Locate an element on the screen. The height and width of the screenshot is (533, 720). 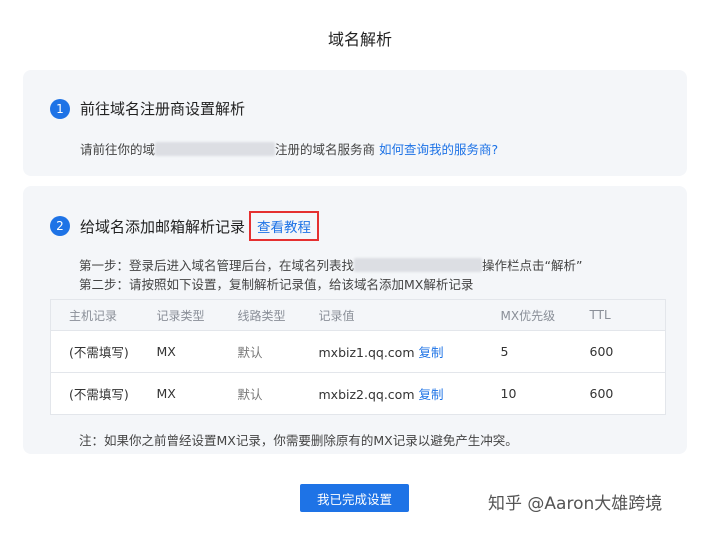
table-row: (不需填写) MX 默认 mxbiz1.qq.com 复制 5 600 is located at coordinates (358, 351).